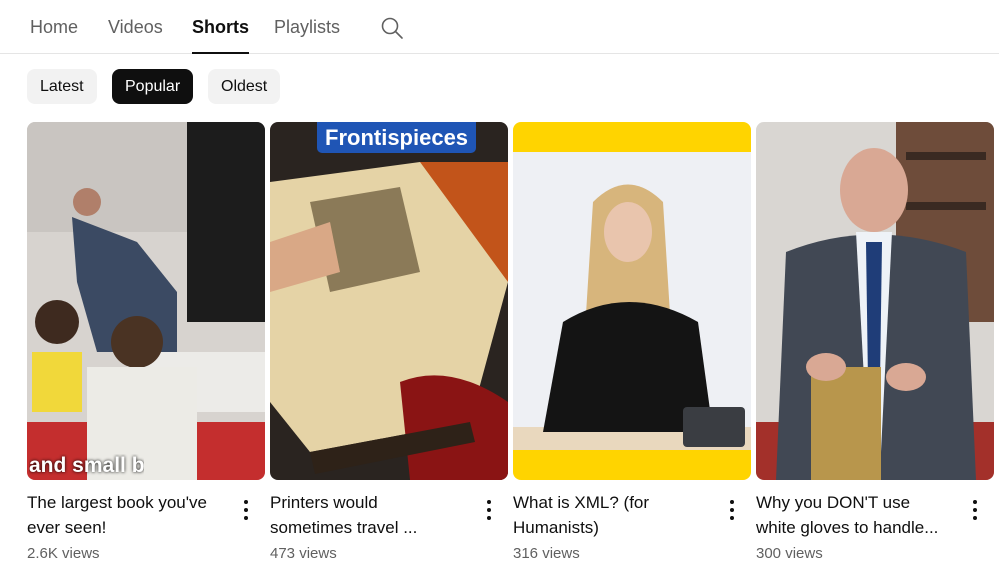 The width and height of the screenshot is (999, 573). Describe the element at coordinates (307, 27) in the screenshot. I see `tab-playlists: Playlists` at that location.